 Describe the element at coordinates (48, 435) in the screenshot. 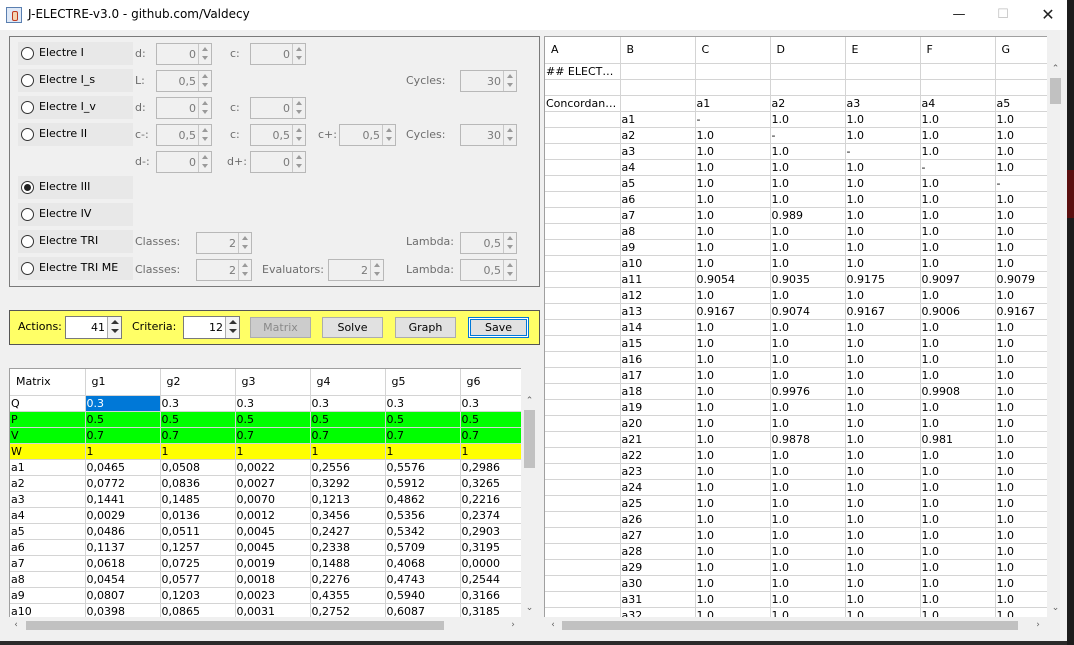

I see `table-cell: V` at that location.